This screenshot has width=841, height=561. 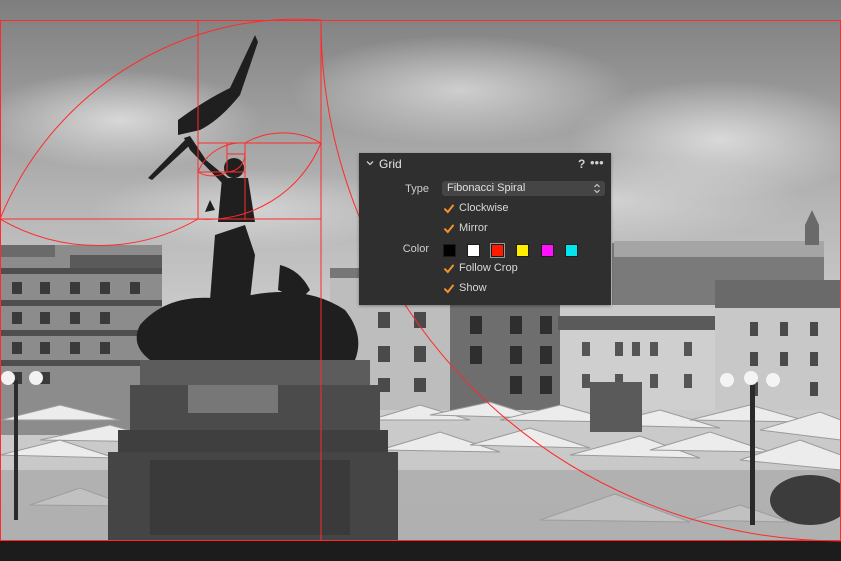 What do you see at coordinates (253, 451) in the screenshot?
I see `statue-pedestal` at bounding box center [253, 451].